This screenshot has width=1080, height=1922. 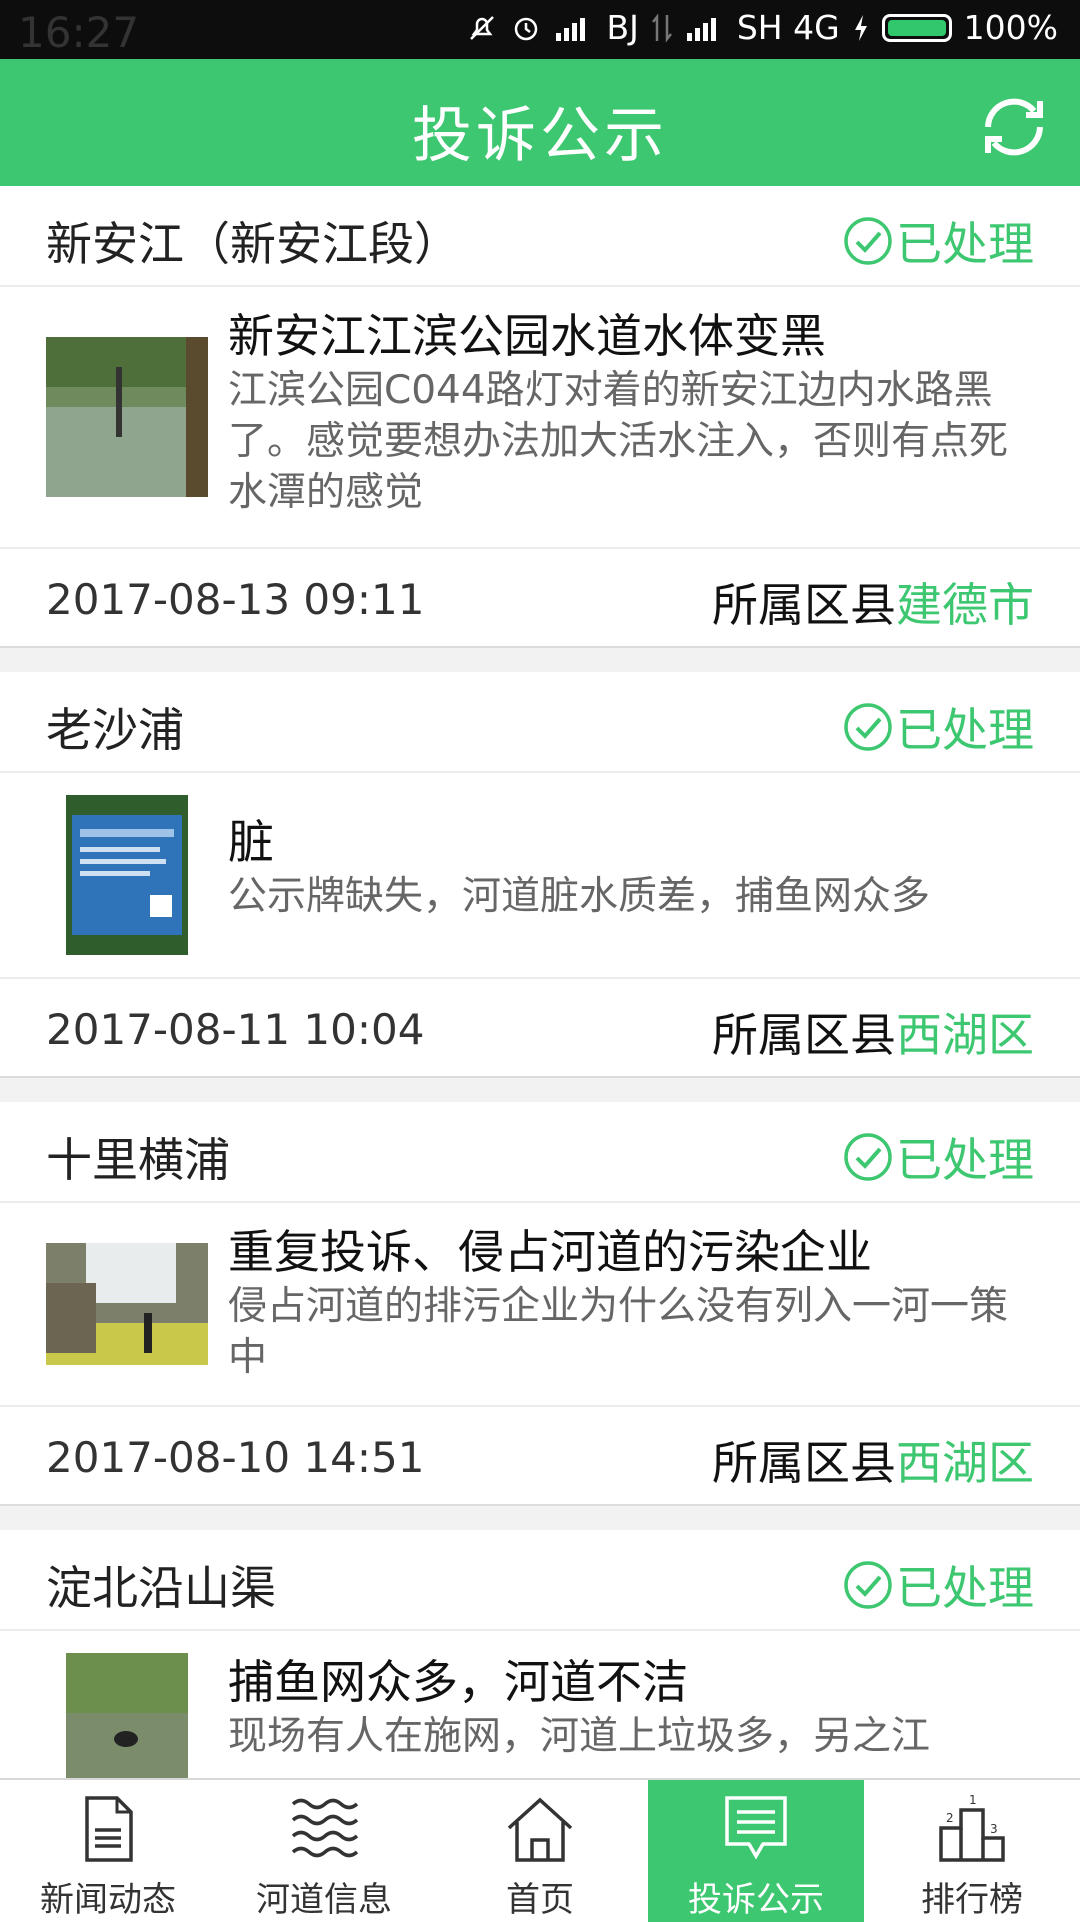 I want to click on status-bar: 16:27 BJ SH 4G 100%, so click(x=540, y=29).